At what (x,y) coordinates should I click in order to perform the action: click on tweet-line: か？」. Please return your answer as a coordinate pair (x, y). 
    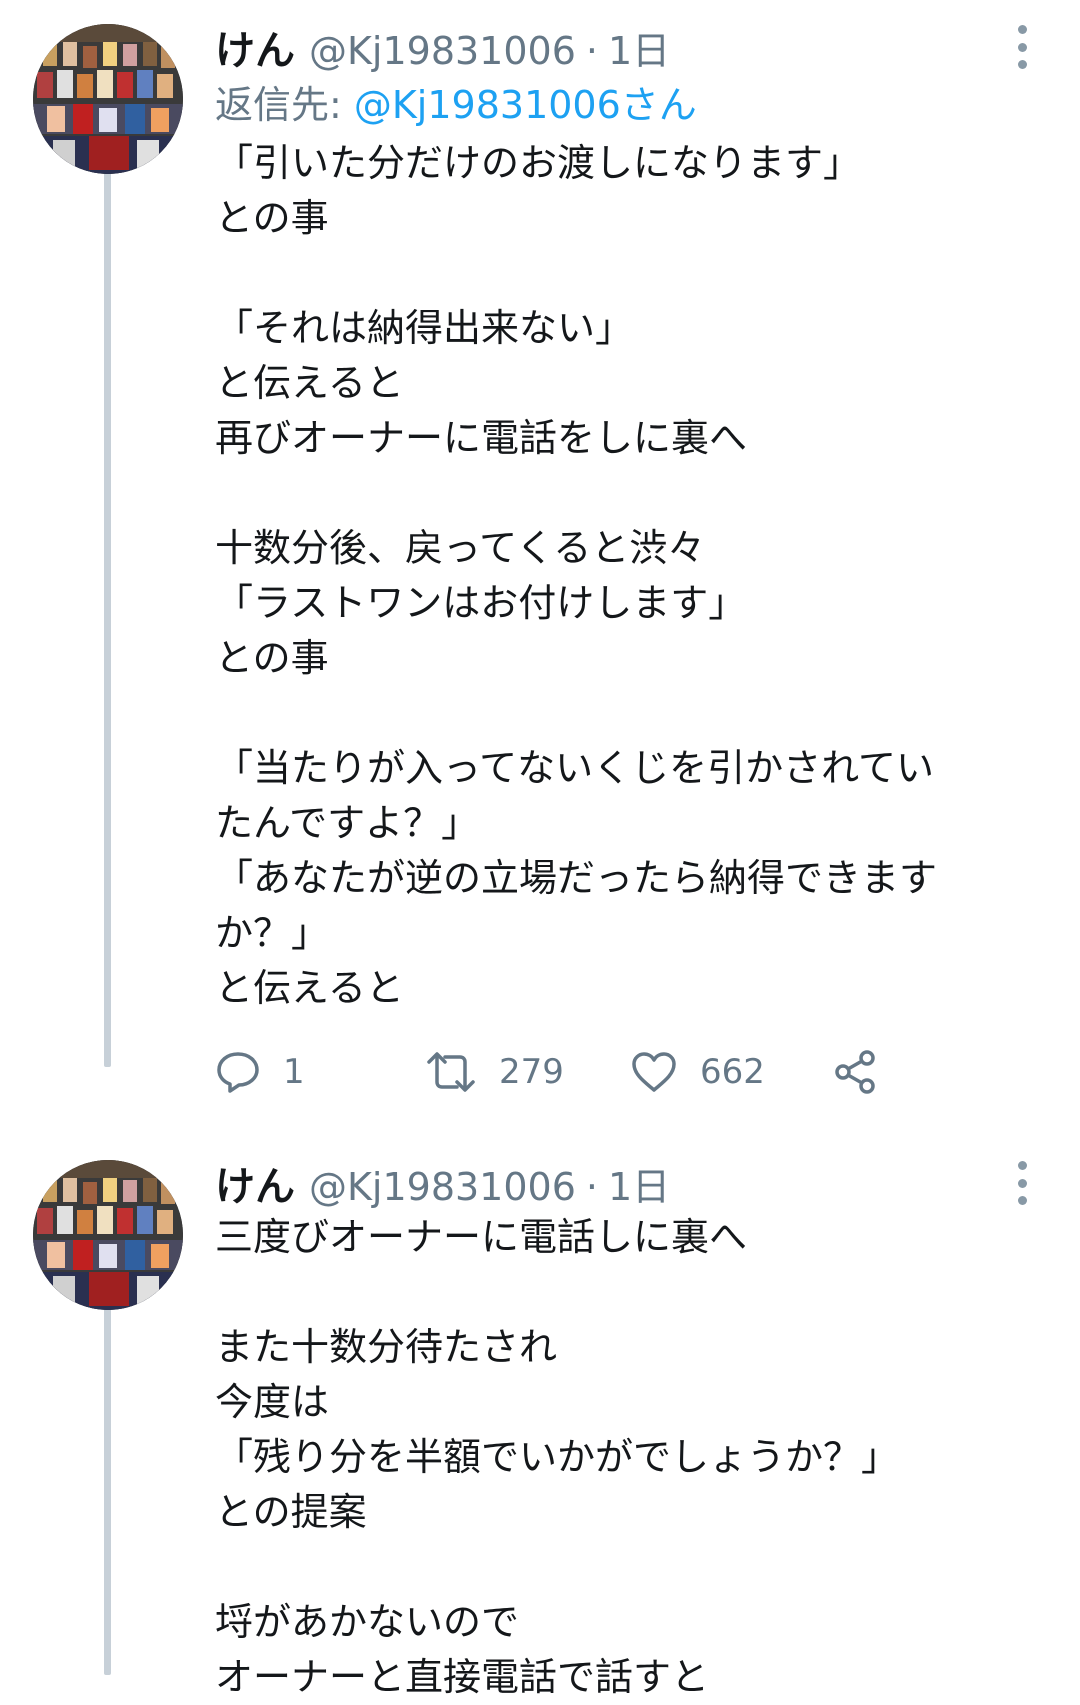
    Looking at the image, I should click on (272, 933).